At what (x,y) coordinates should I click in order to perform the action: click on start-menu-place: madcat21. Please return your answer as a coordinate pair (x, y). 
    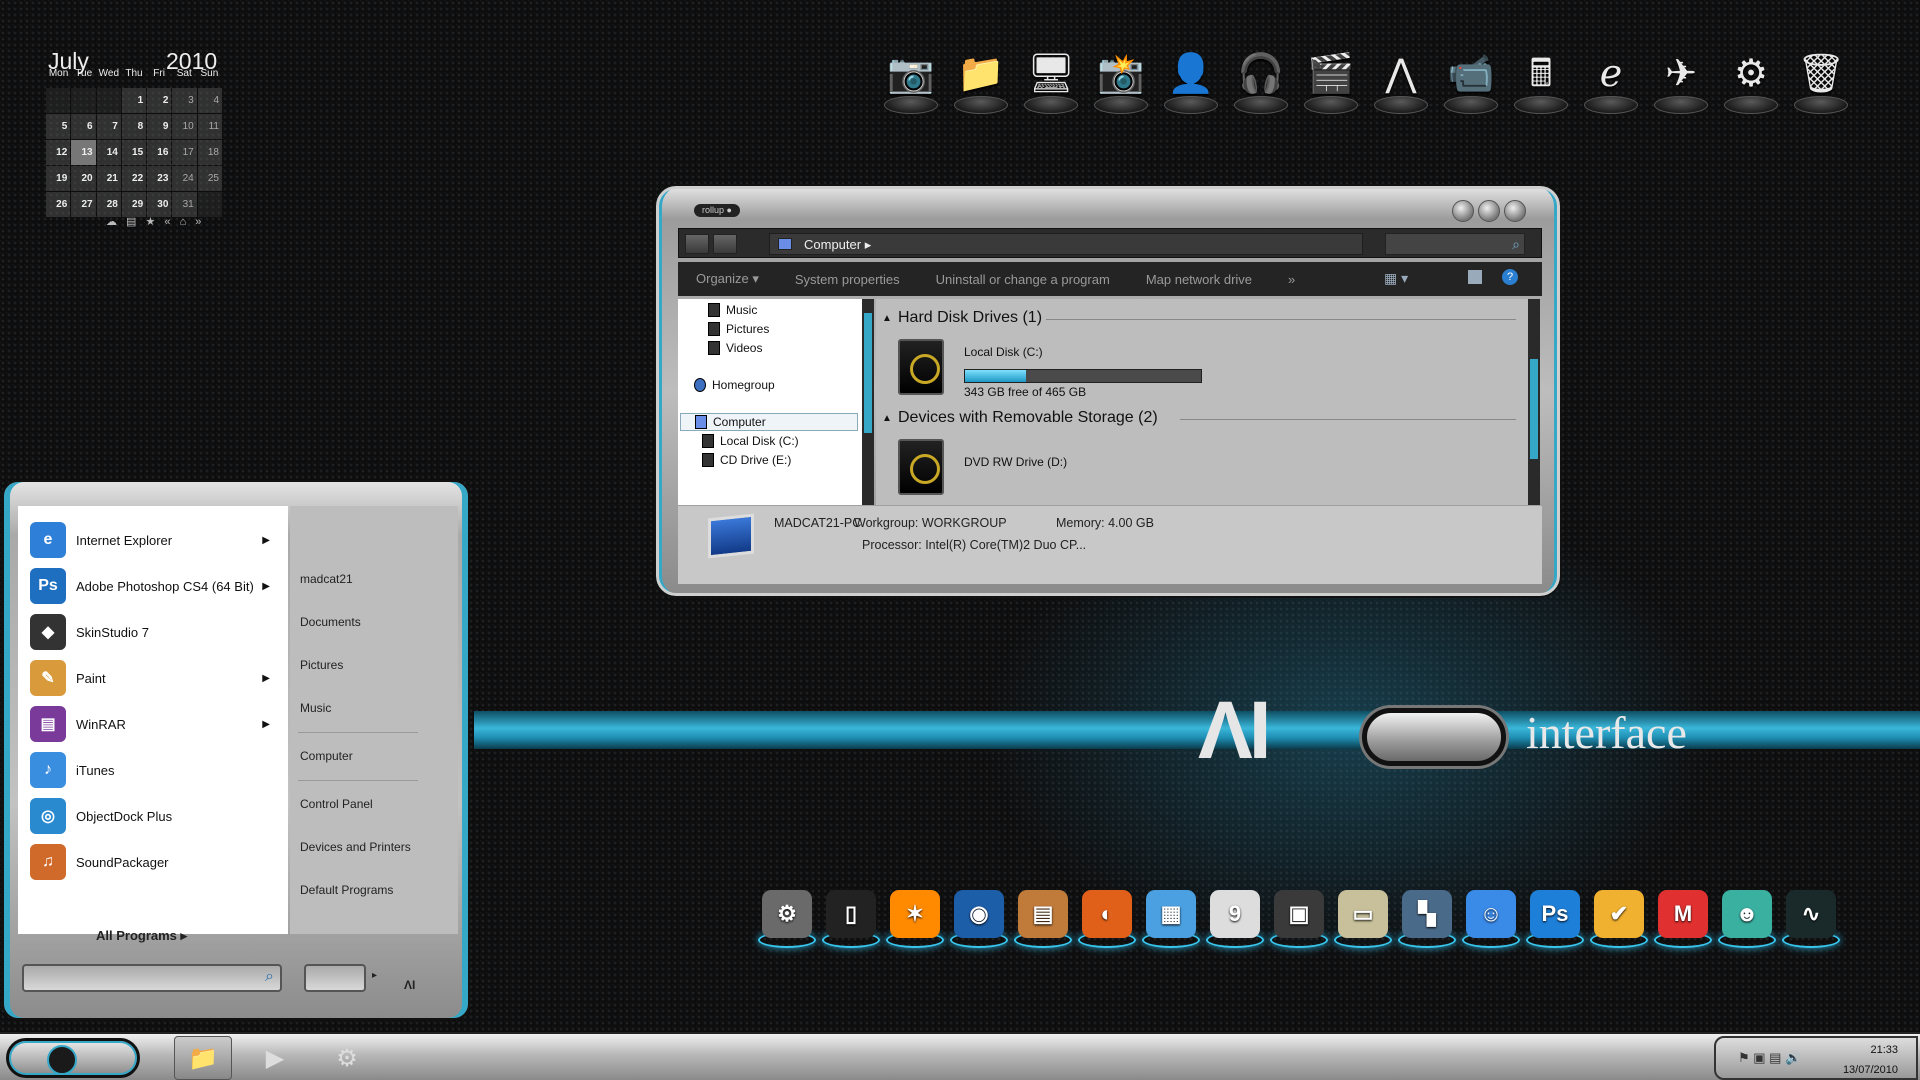
    Looking at the image, I should click on (326, 579).